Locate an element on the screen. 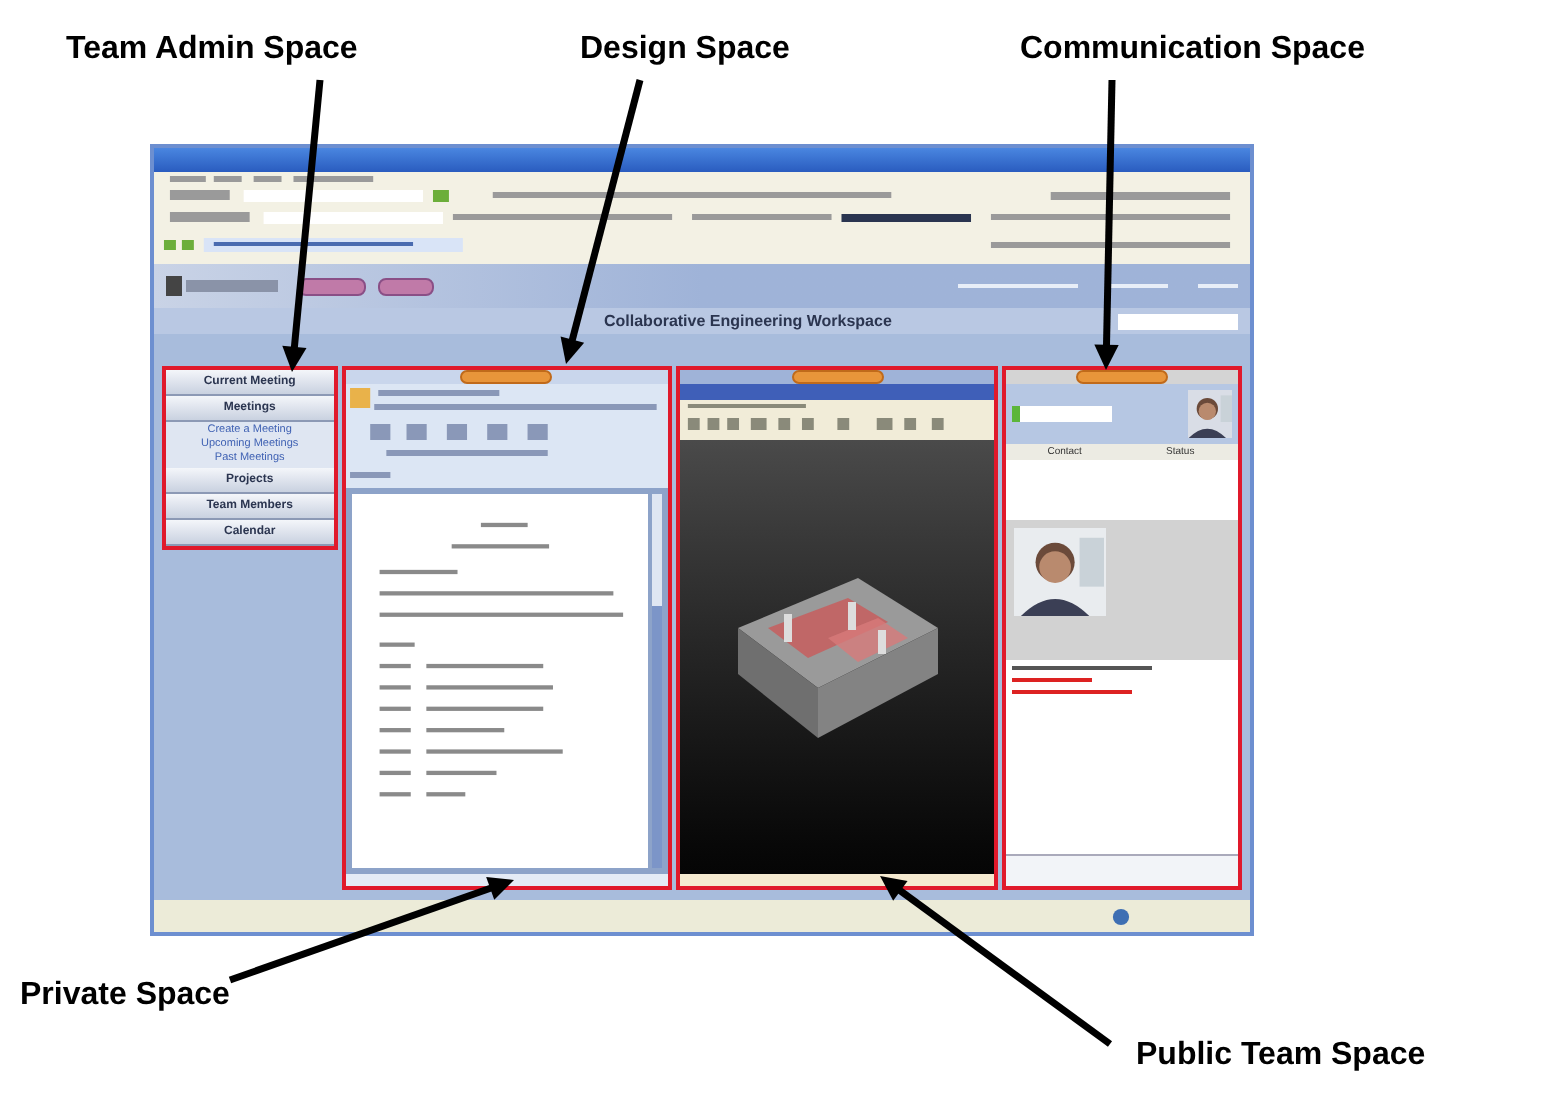 The height and width of the screenshot is (1104, 1544). chat-input is located at coordinates (1122, 870).